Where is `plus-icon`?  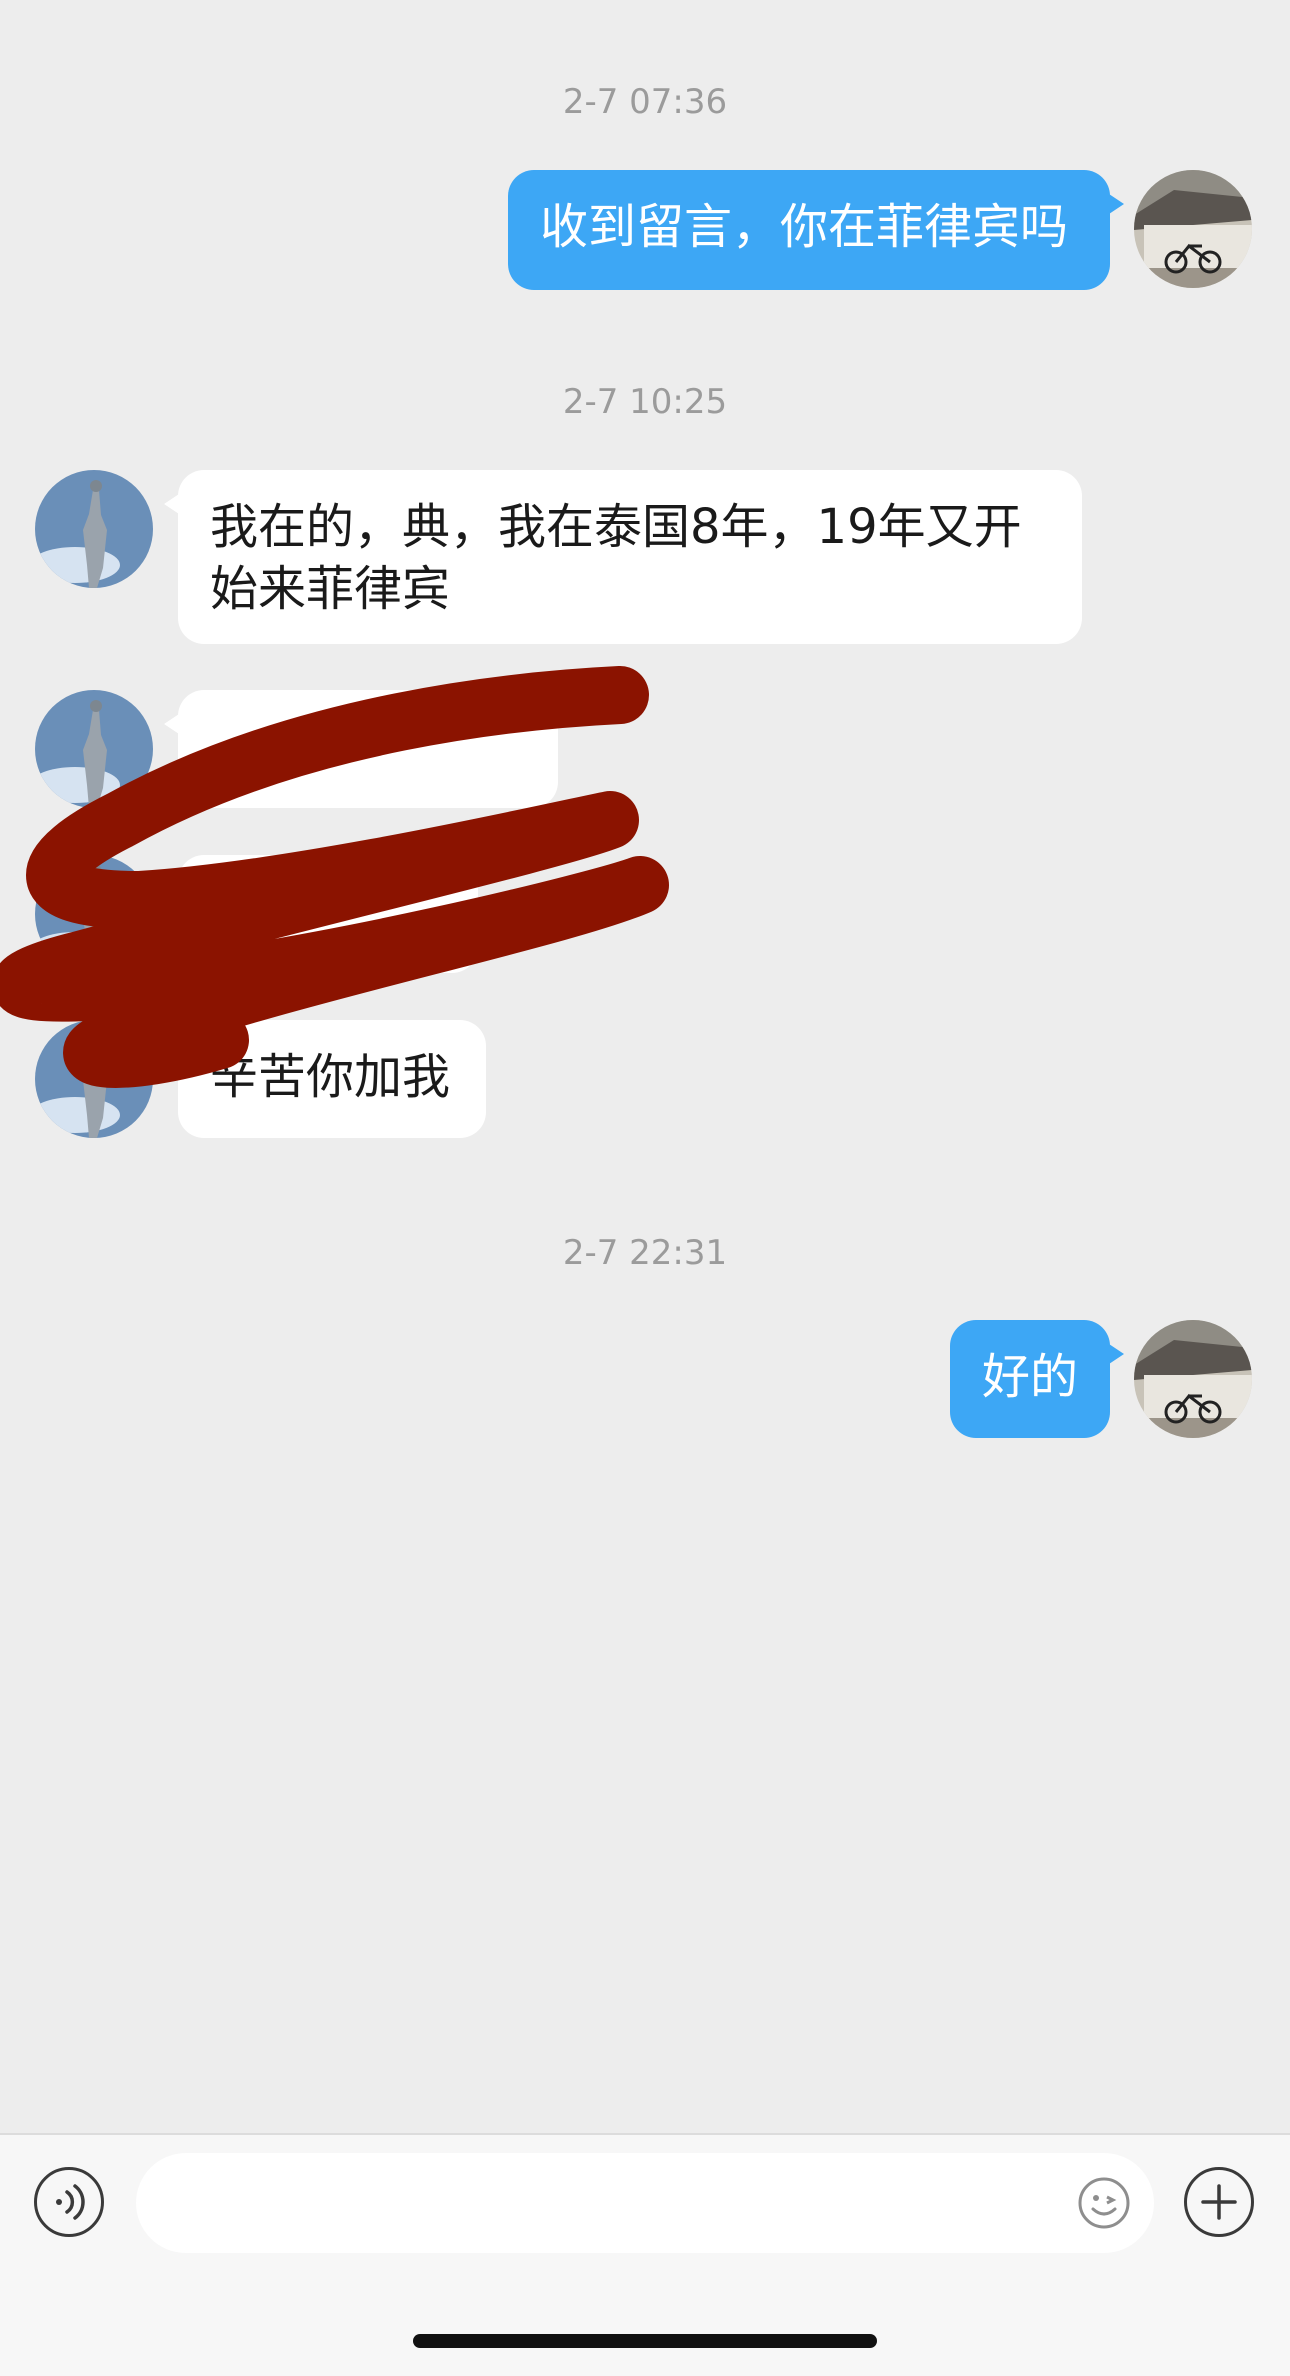 plus-icon is located at coordinates (1219, 2202).